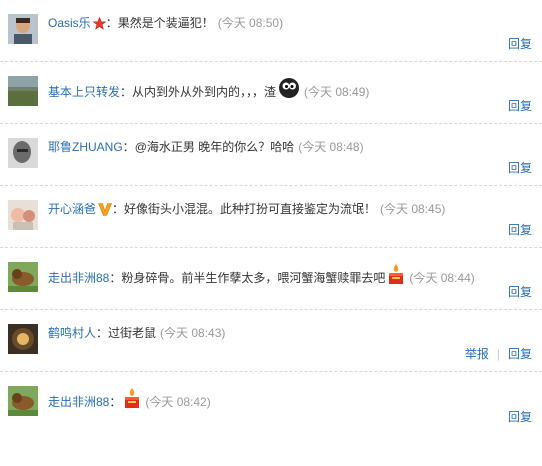  I want to click on comment-text: 从内到外从外到内的，，，渣, so click(204, 92).